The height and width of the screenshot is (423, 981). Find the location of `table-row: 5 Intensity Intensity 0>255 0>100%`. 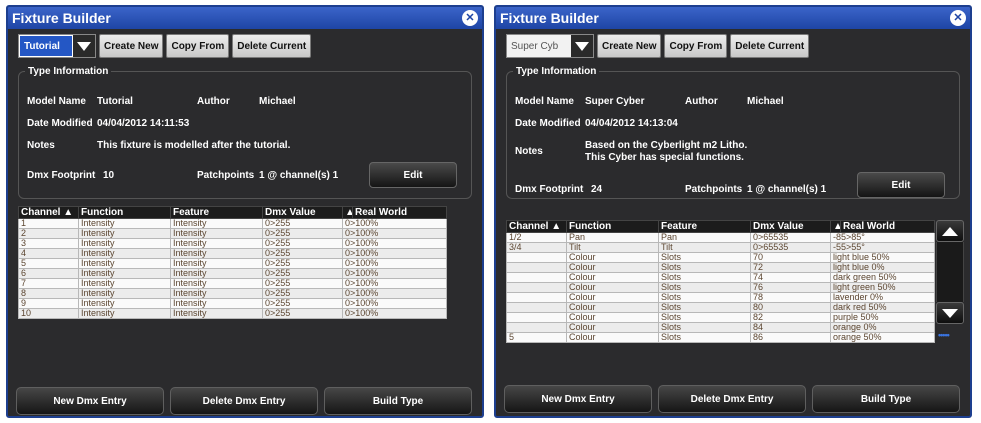

table-row: 5 Intensity Intensity 0>255 0>100% is located at coordinates (232, 263).